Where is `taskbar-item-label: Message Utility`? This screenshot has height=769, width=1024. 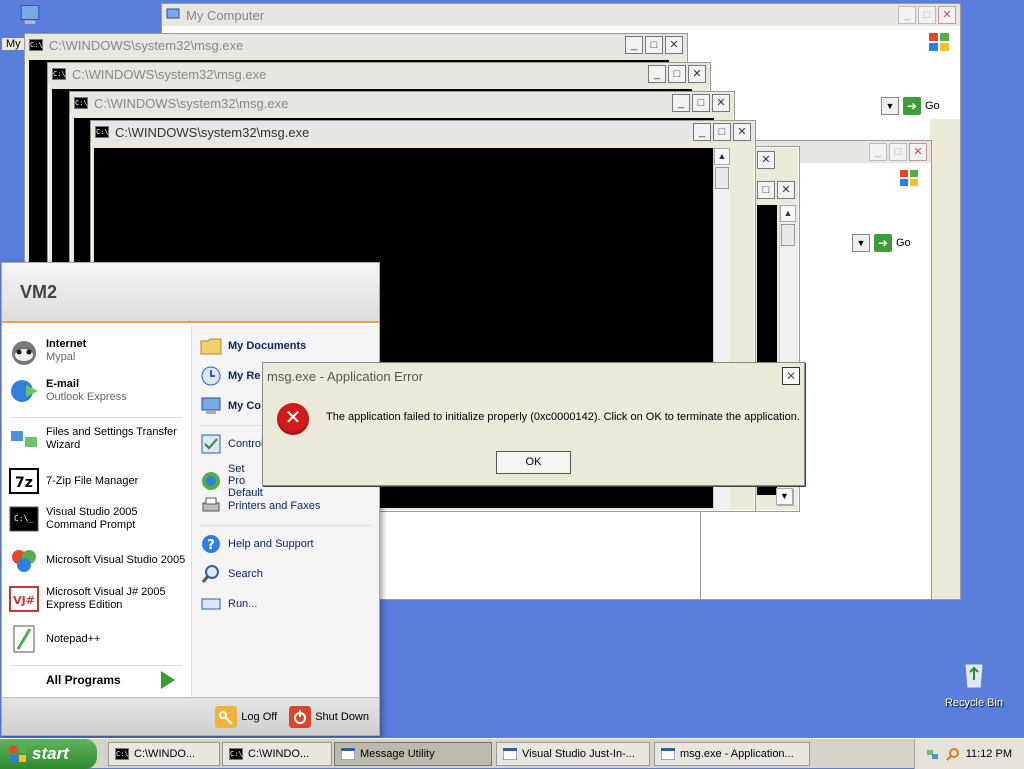 taskbar-item-label: Message Utility is located at coordinates (397, 754).